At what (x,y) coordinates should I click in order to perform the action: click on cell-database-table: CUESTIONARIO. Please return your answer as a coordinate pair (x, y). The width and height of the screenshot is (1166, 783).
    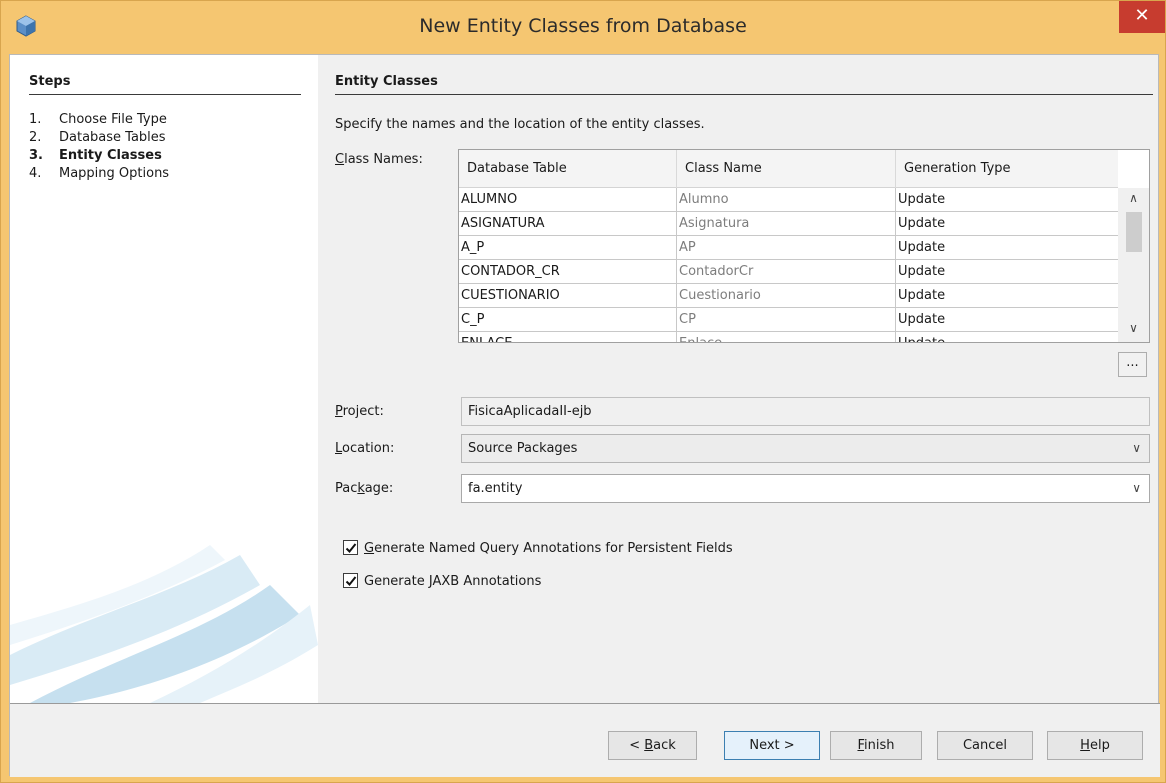
    Looking at the image, I should click on (568, 296).